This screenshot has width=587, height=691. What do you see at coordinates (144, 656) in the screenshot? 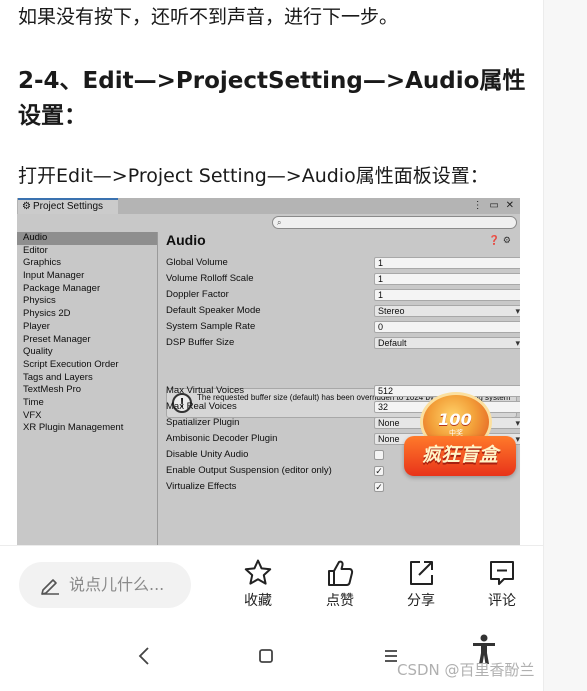
I see `back-icon` at bounding box center [144, 656].